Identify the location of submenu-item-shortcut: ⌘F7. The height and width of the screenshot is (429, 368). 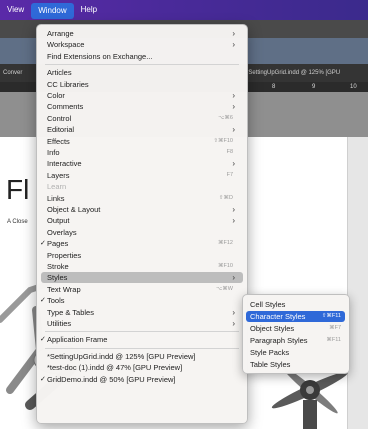
(335, 328).